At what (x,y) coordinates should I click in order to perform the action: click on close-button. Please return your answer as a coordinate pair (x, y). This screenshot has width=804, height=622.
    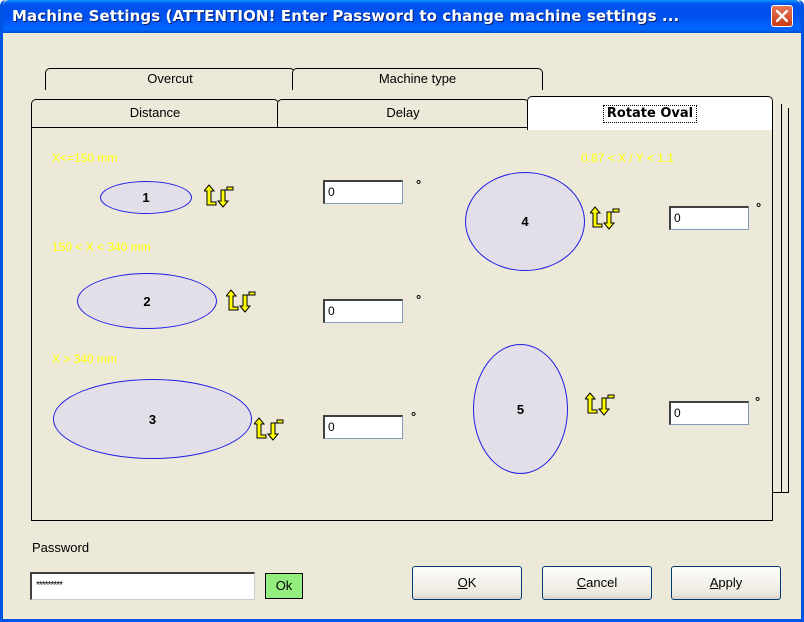
    Looking at the image, I should click on (782, 16).